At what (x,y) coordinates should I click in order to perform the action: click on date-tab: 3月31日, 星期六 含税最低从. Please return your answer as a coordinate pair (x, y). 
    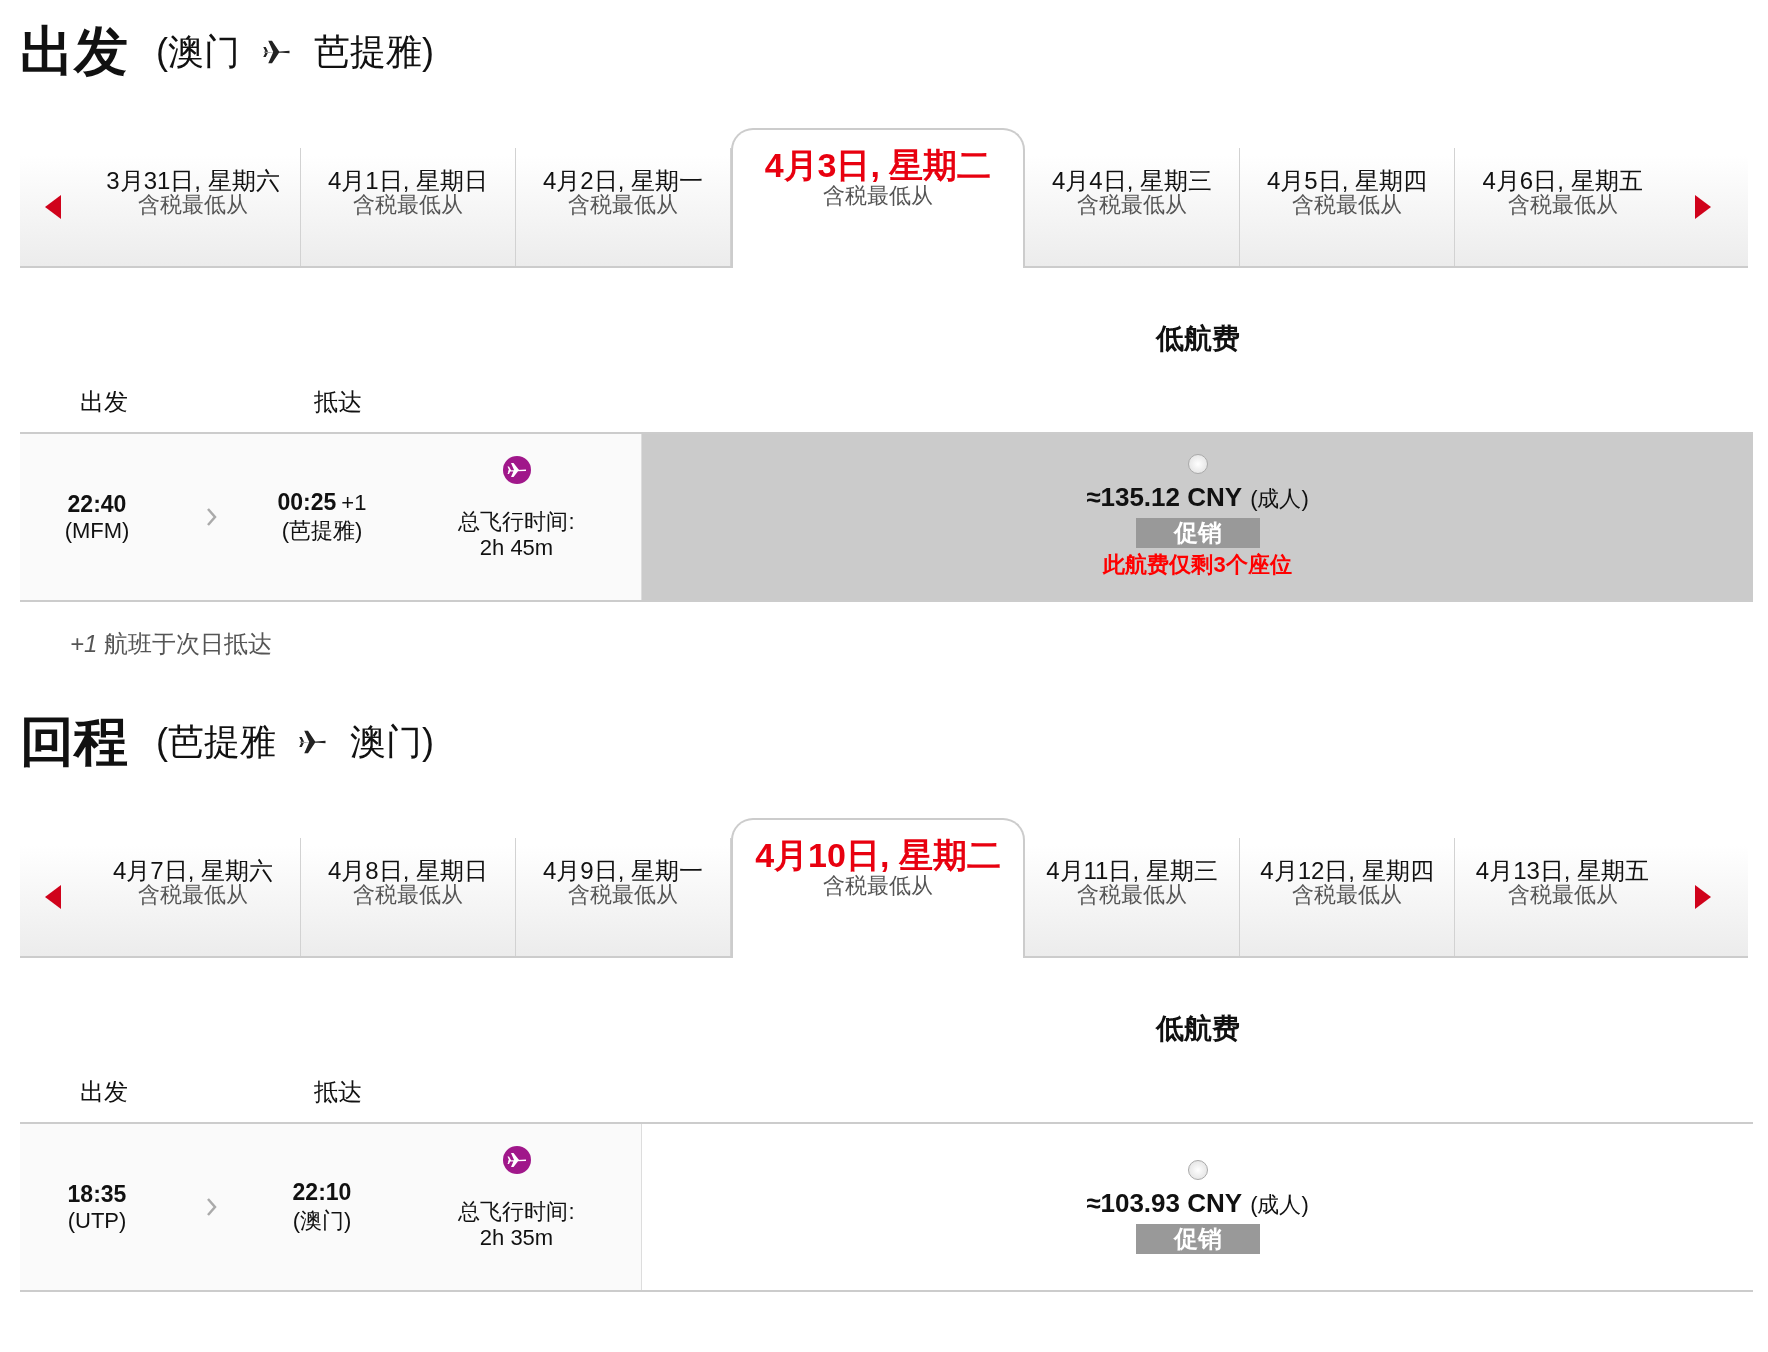
    Looking at the image, I should click on (193, 207).